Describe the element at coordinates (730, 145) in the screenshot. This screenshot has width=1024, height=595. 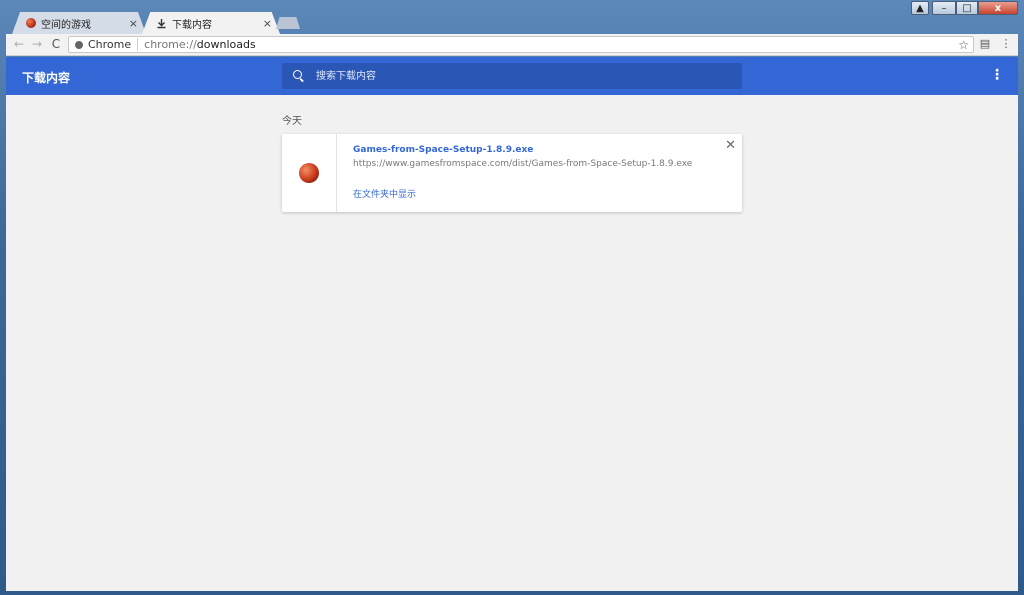
I see `remove-item-icon: ✕` at that location.